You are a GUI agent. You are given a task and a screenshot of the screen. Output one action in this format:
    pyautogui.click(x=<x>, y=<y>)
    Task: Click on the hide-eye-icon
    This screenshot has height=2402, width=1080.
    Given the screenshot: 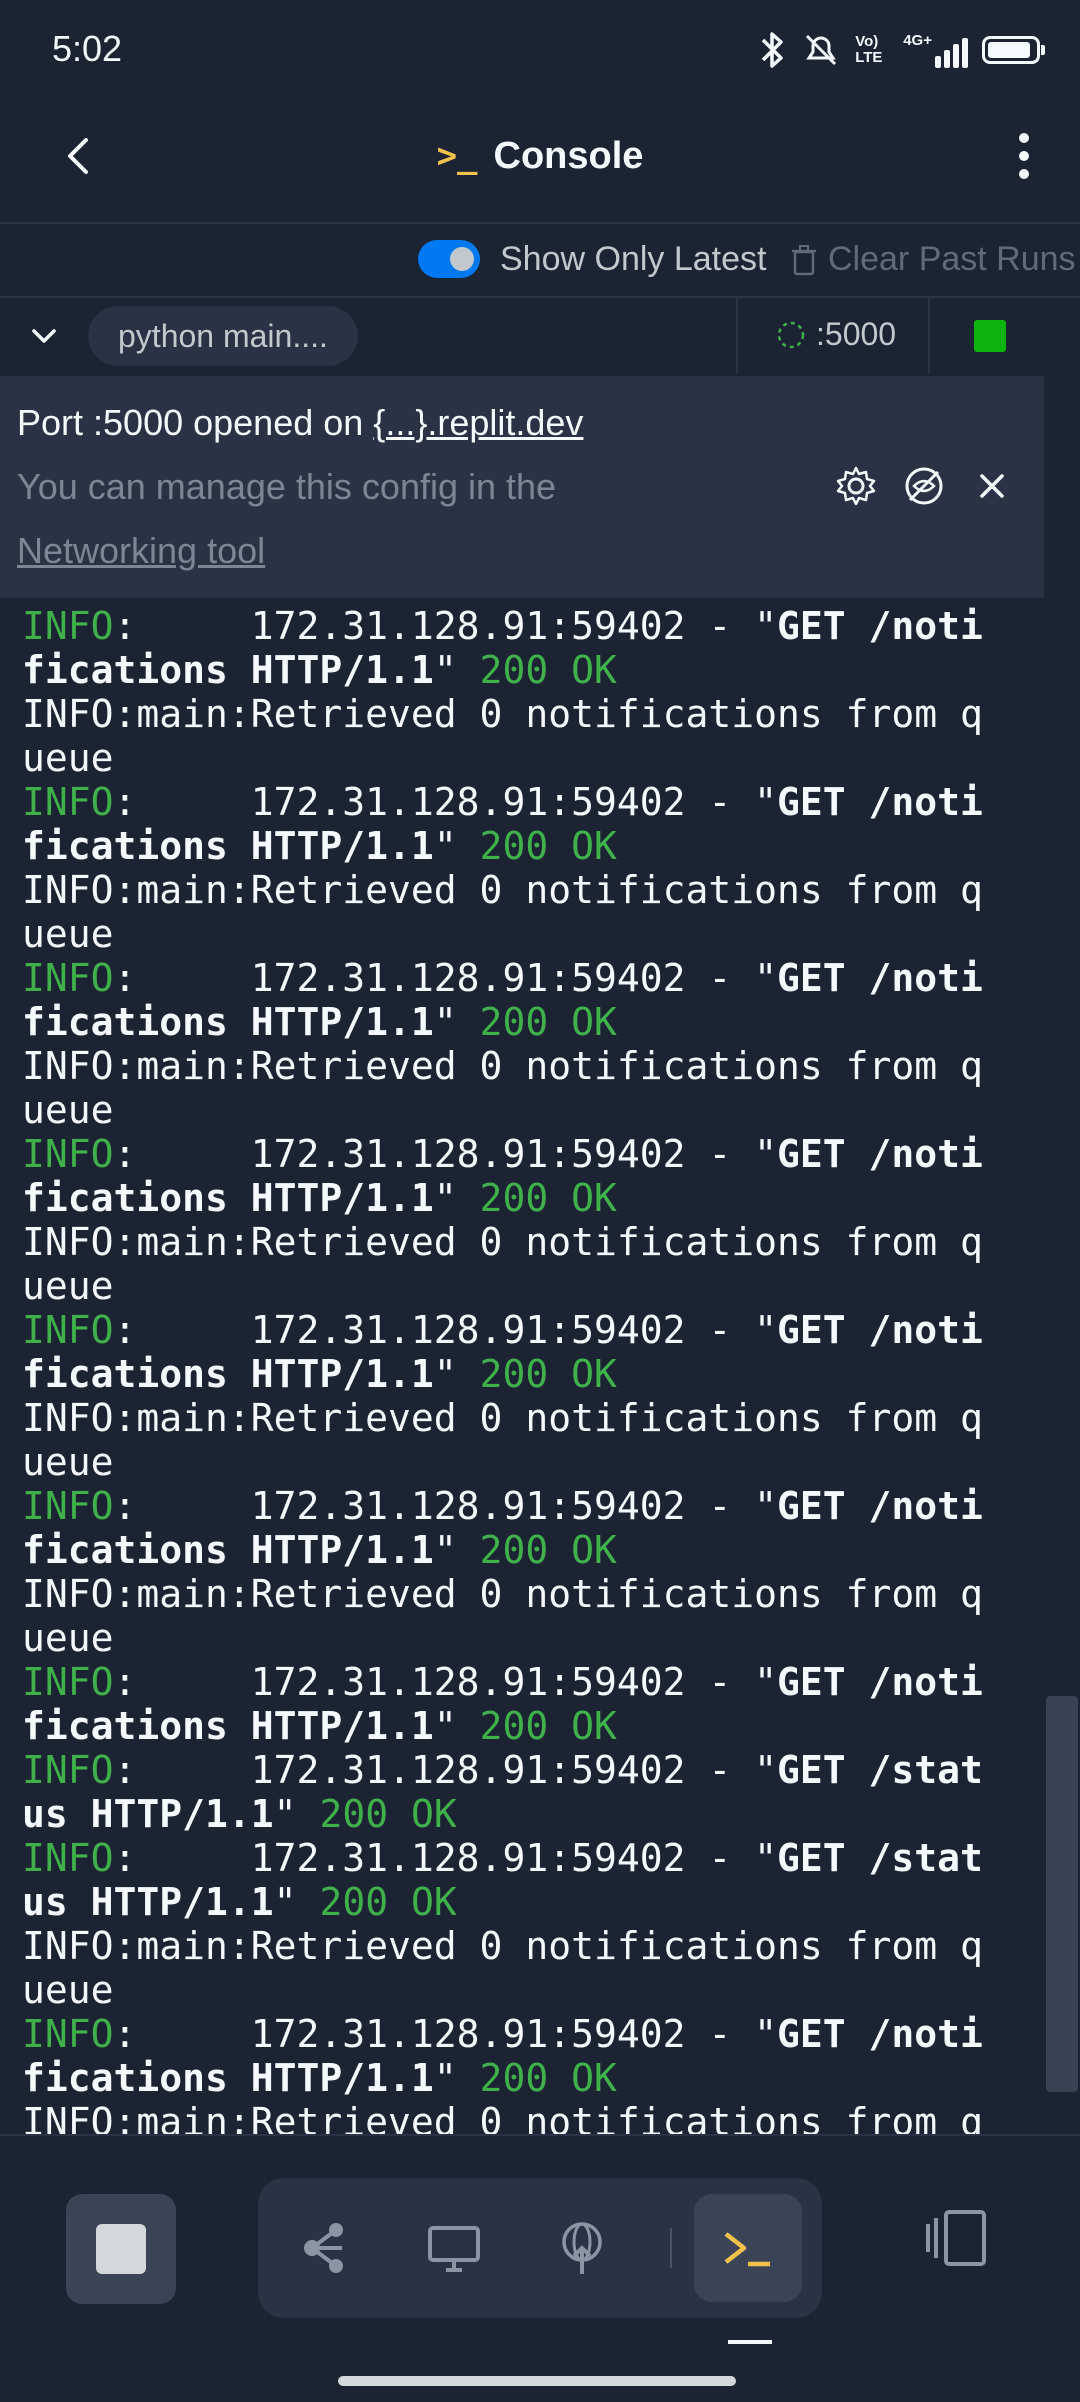 What is the action you would take?
    pyautogui.click(x=924, y=486)
    